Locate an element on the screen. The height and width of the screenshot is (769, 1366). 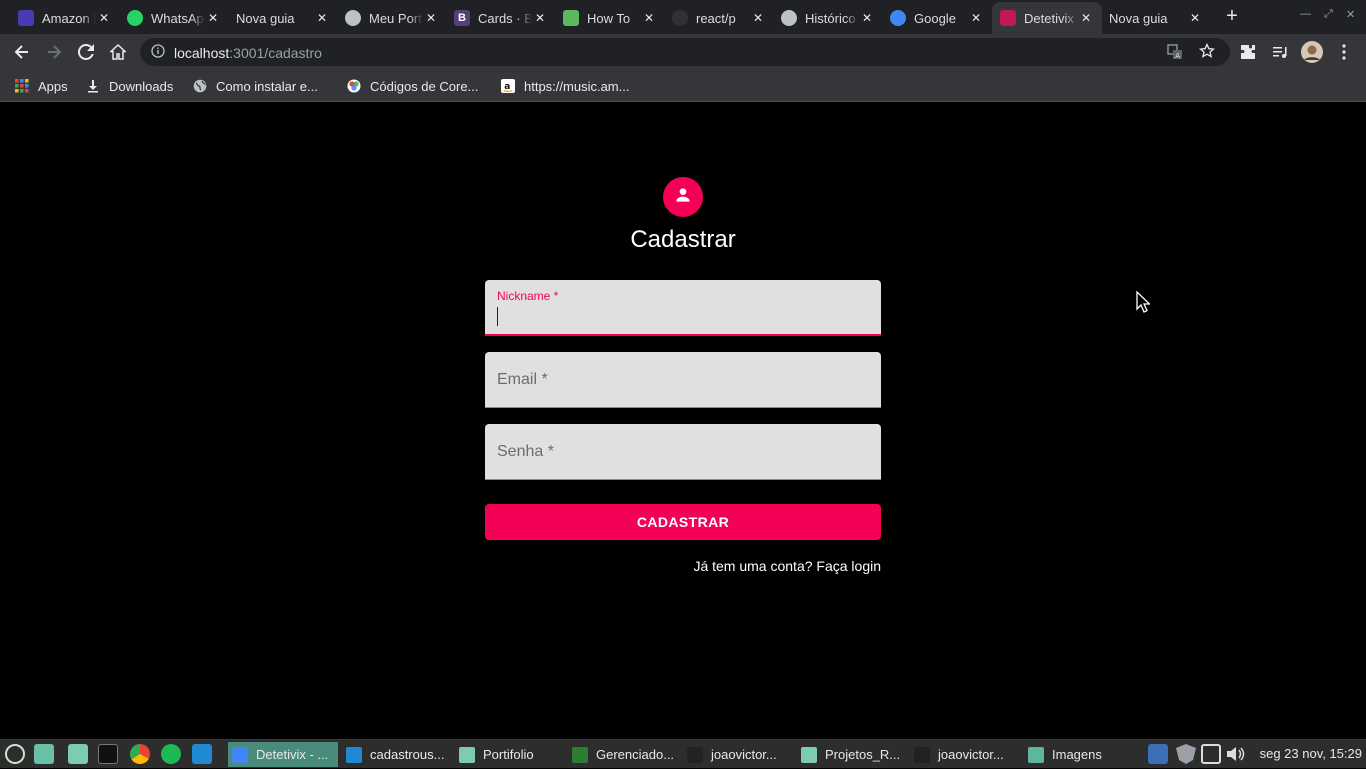
globe-icon is located at coordinates (200, 86).